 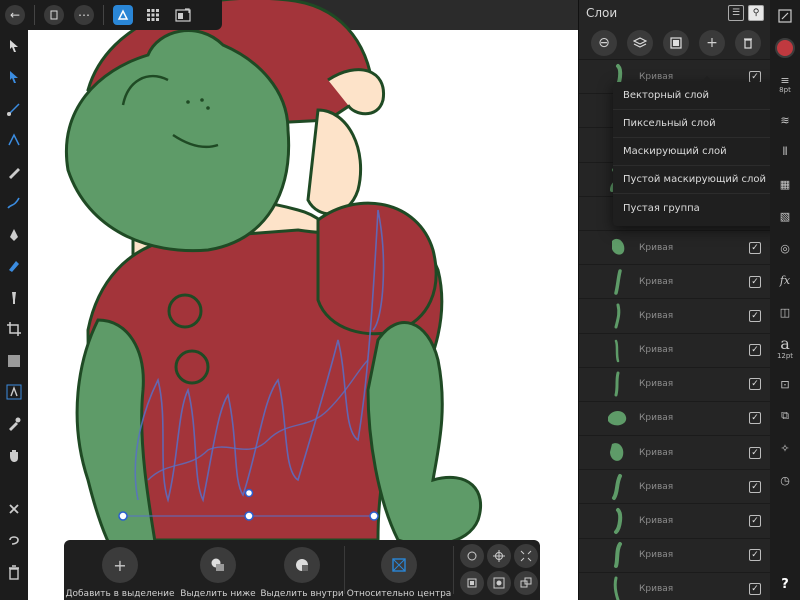 I want to click on layer-options-button: ⊖, so click(x=604, y=42).